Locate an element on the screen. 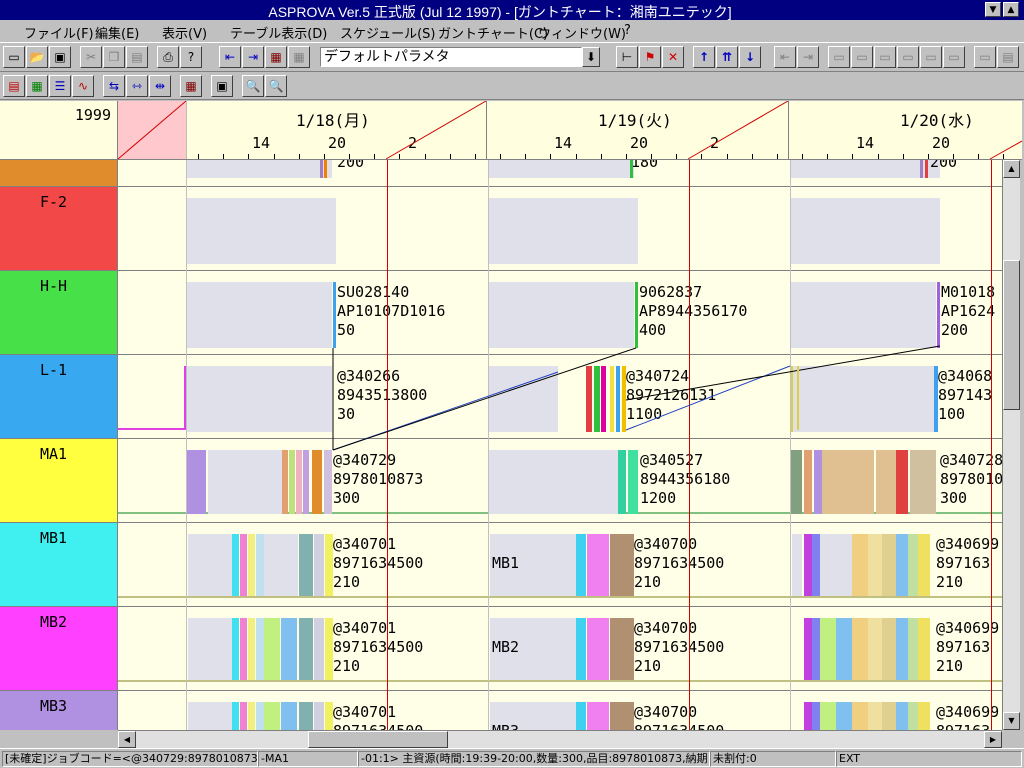 Image resolution: width=1024 pixels, height=768 pixels. scroll-right-icon: ▶ is located at coordinates (993, 739).